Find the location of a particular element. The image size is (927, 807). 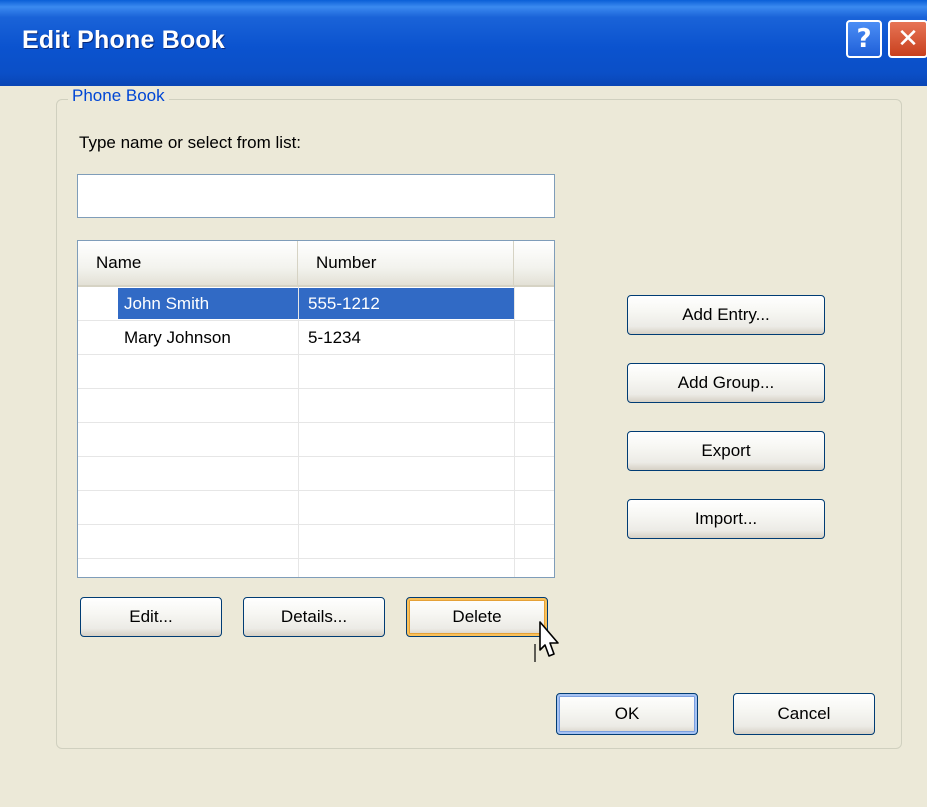

row-number: 5-1234 is located at coordinates (334, 337).